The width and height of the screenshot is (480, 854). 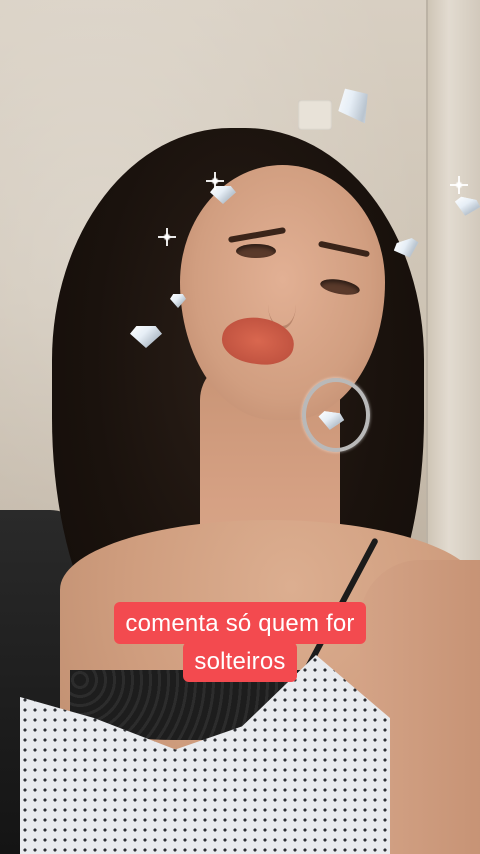 What do you see at coordinates (256, 251) in the screenshot?
I see `left-eye` at bounding box center [256, 251].